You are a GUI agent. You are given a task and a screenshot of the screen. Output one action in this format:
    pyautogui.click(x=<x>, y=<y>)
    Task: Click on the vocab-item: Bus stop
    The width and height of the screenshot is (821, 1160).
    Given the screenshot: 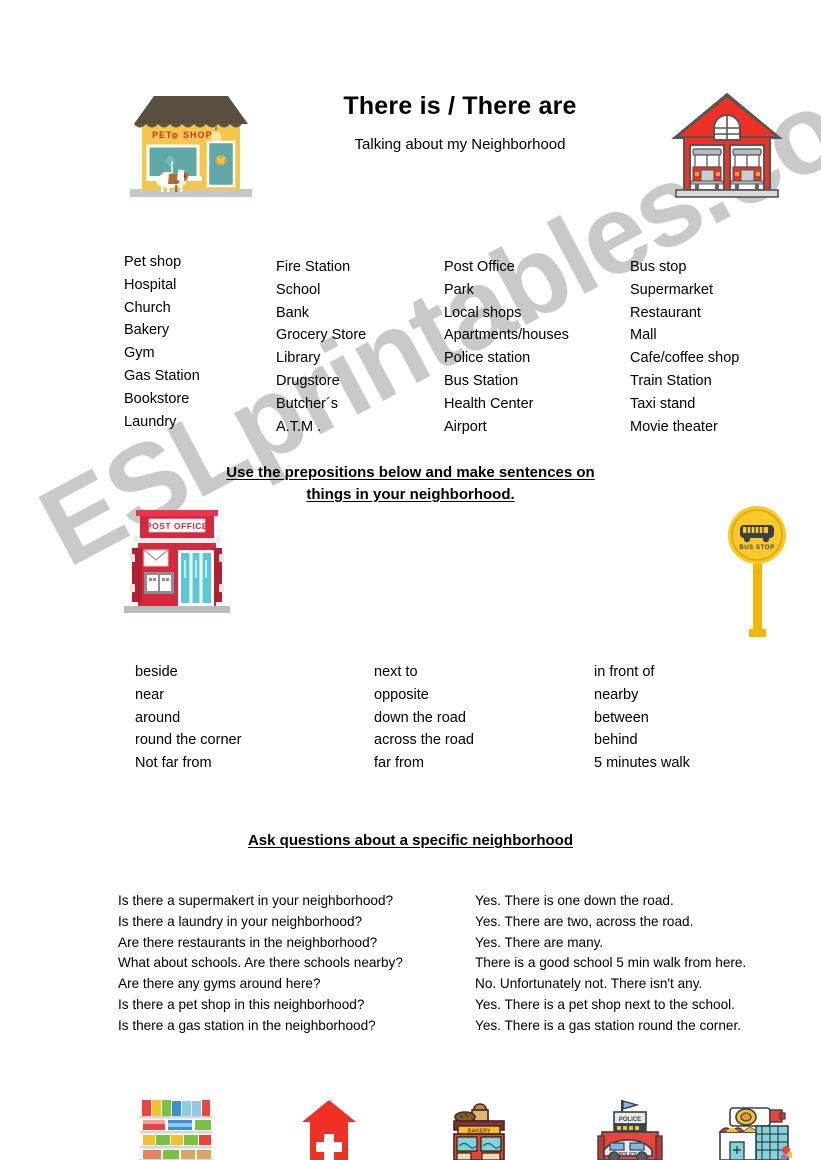 What is the action you would take?
    pyautogui.click(x=658, y=267)
    